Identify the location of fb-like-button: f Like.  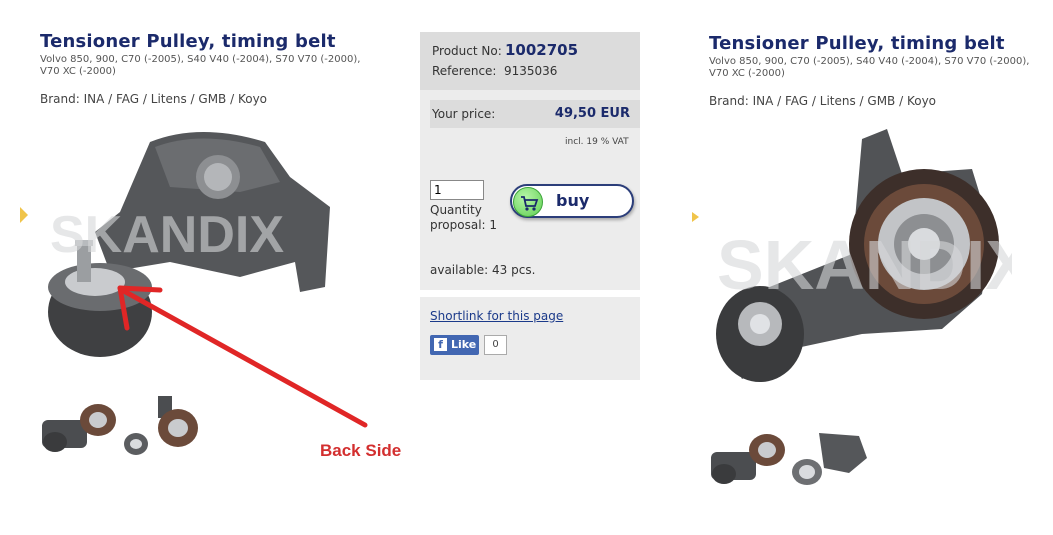
(454, 345).